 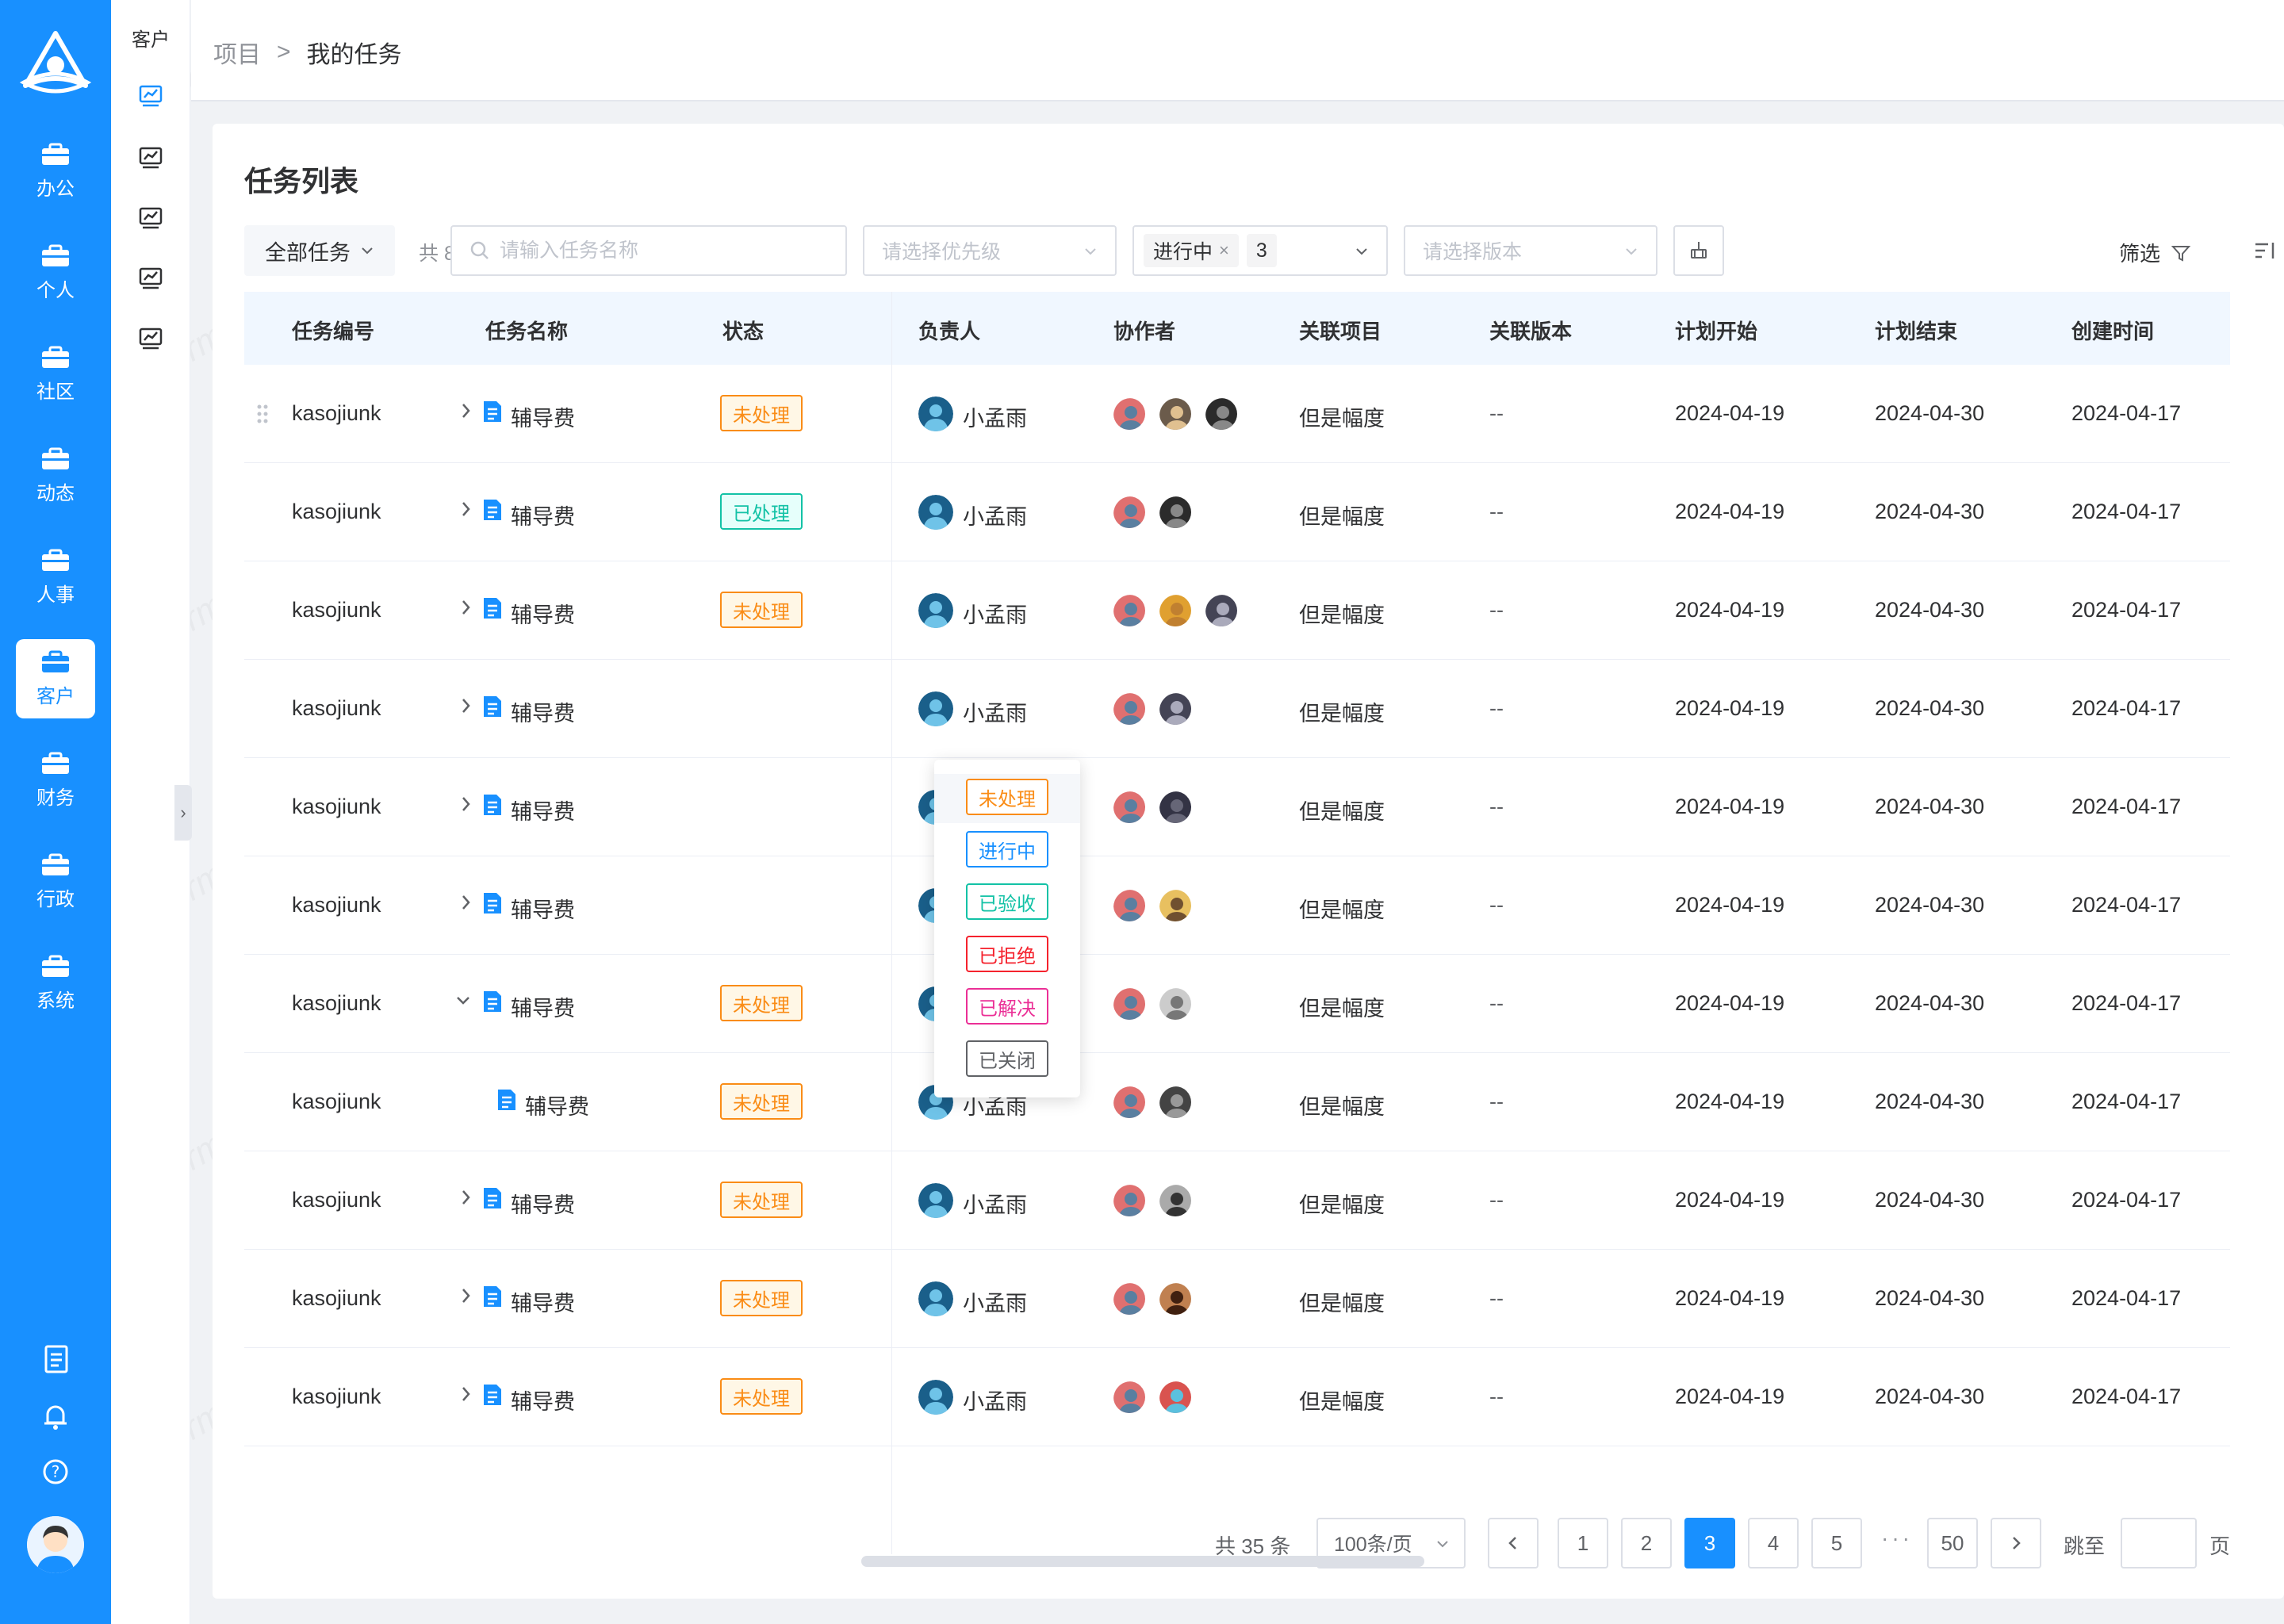 What do you see at coordinates (463, 1000) in the screenshot?
I see `chevron-down-icon` at bounding box center [463, 1000].